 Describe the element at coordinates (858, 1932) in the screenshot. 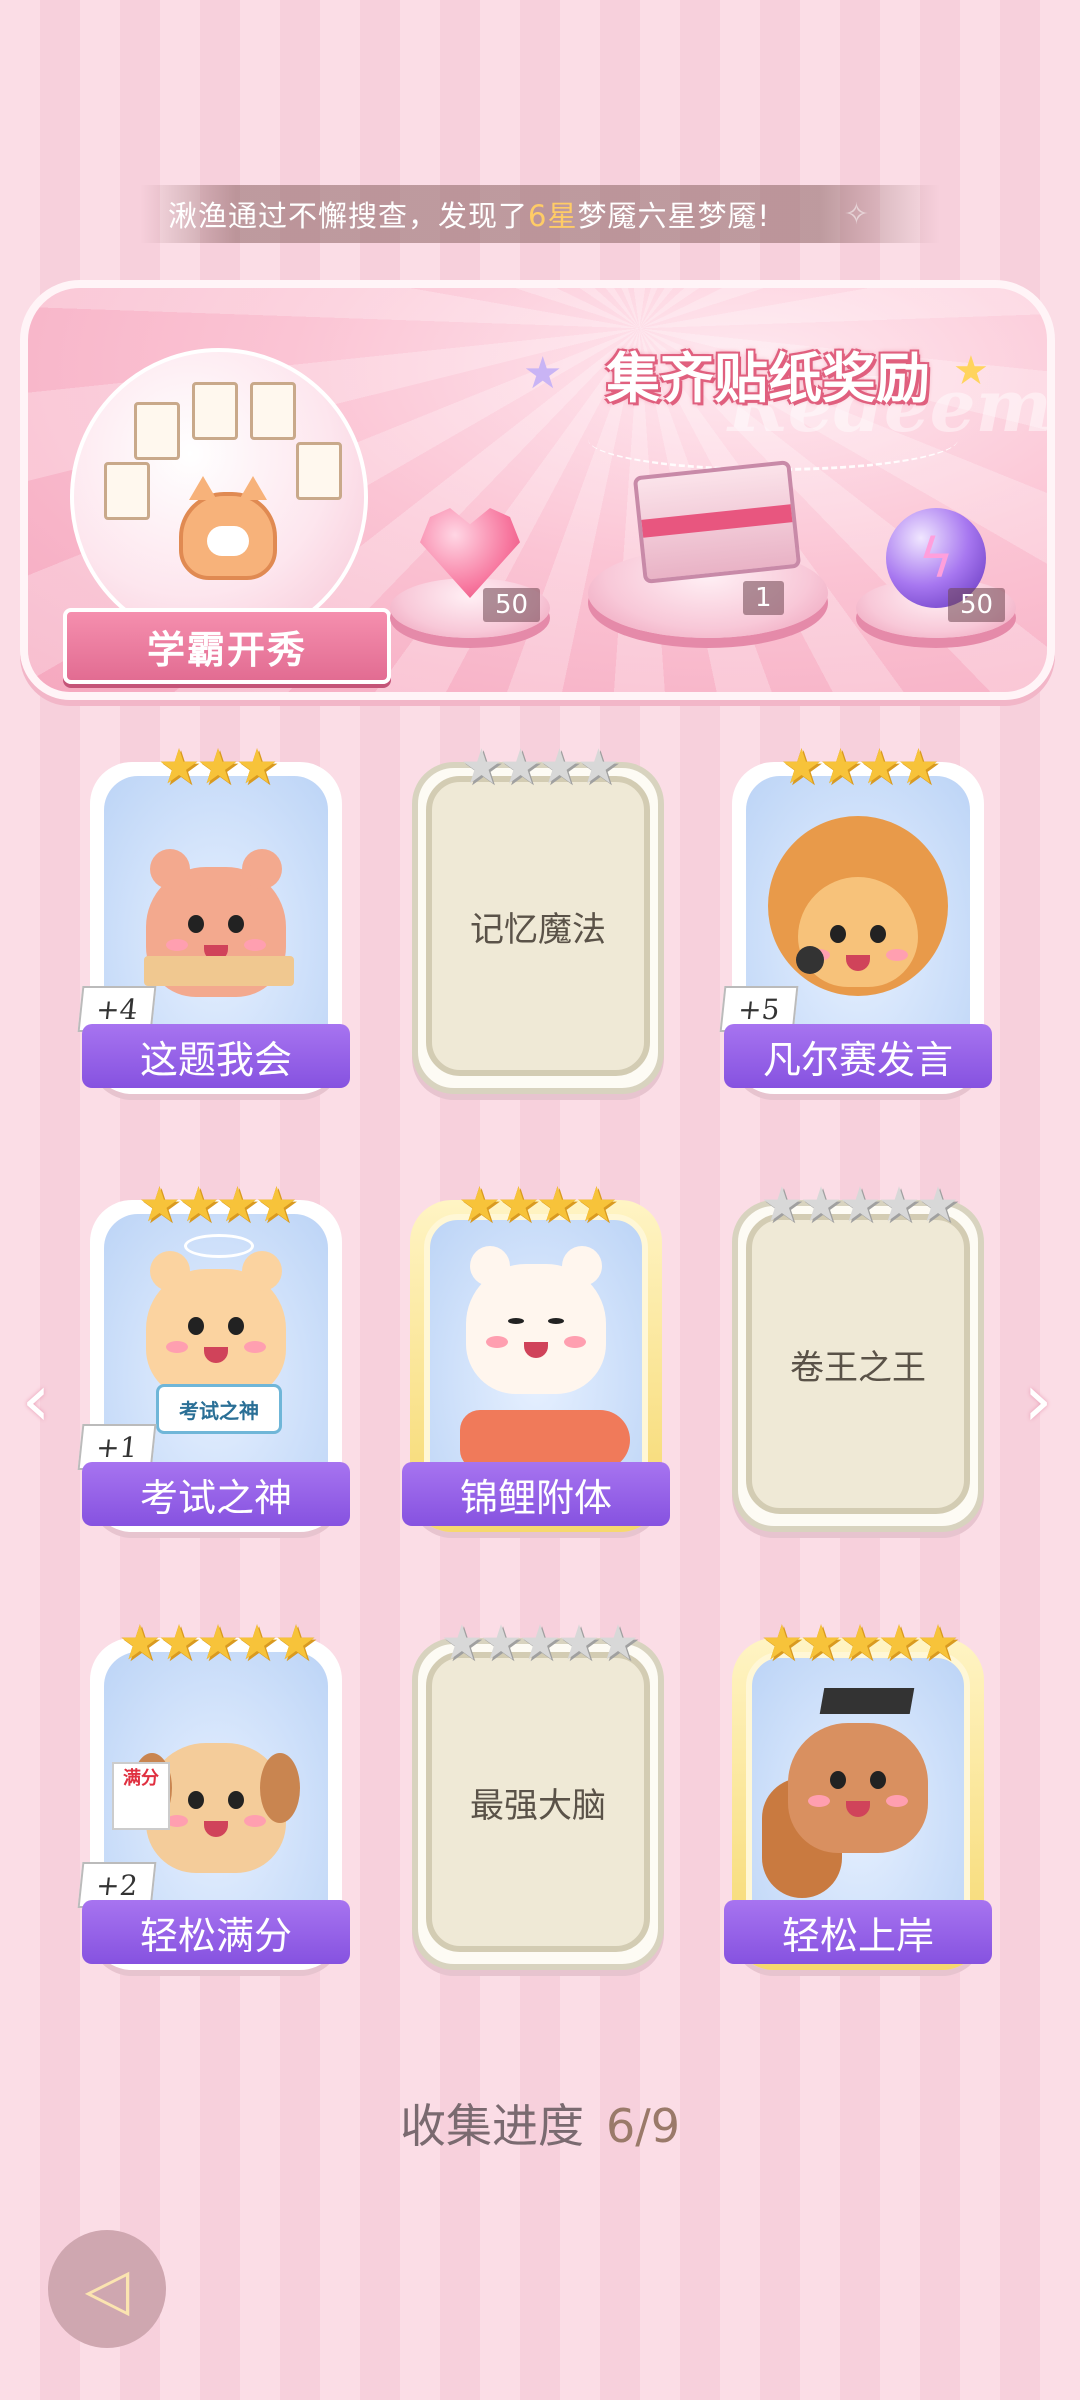

I see `sticker-name: 轻松上岸` at that location.